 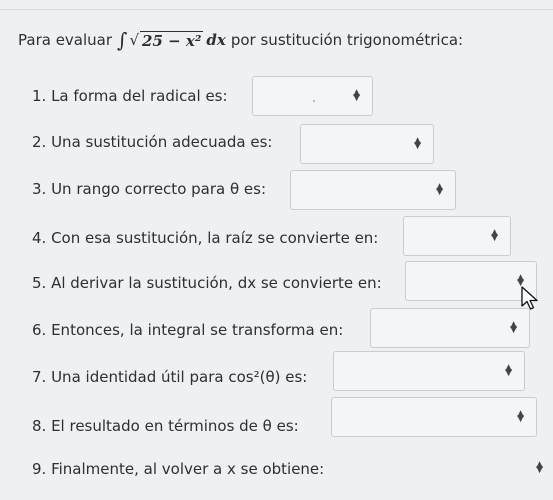 I want to click on question-1-label: 1. La forma del radical es:, so click(x=130, y=96).